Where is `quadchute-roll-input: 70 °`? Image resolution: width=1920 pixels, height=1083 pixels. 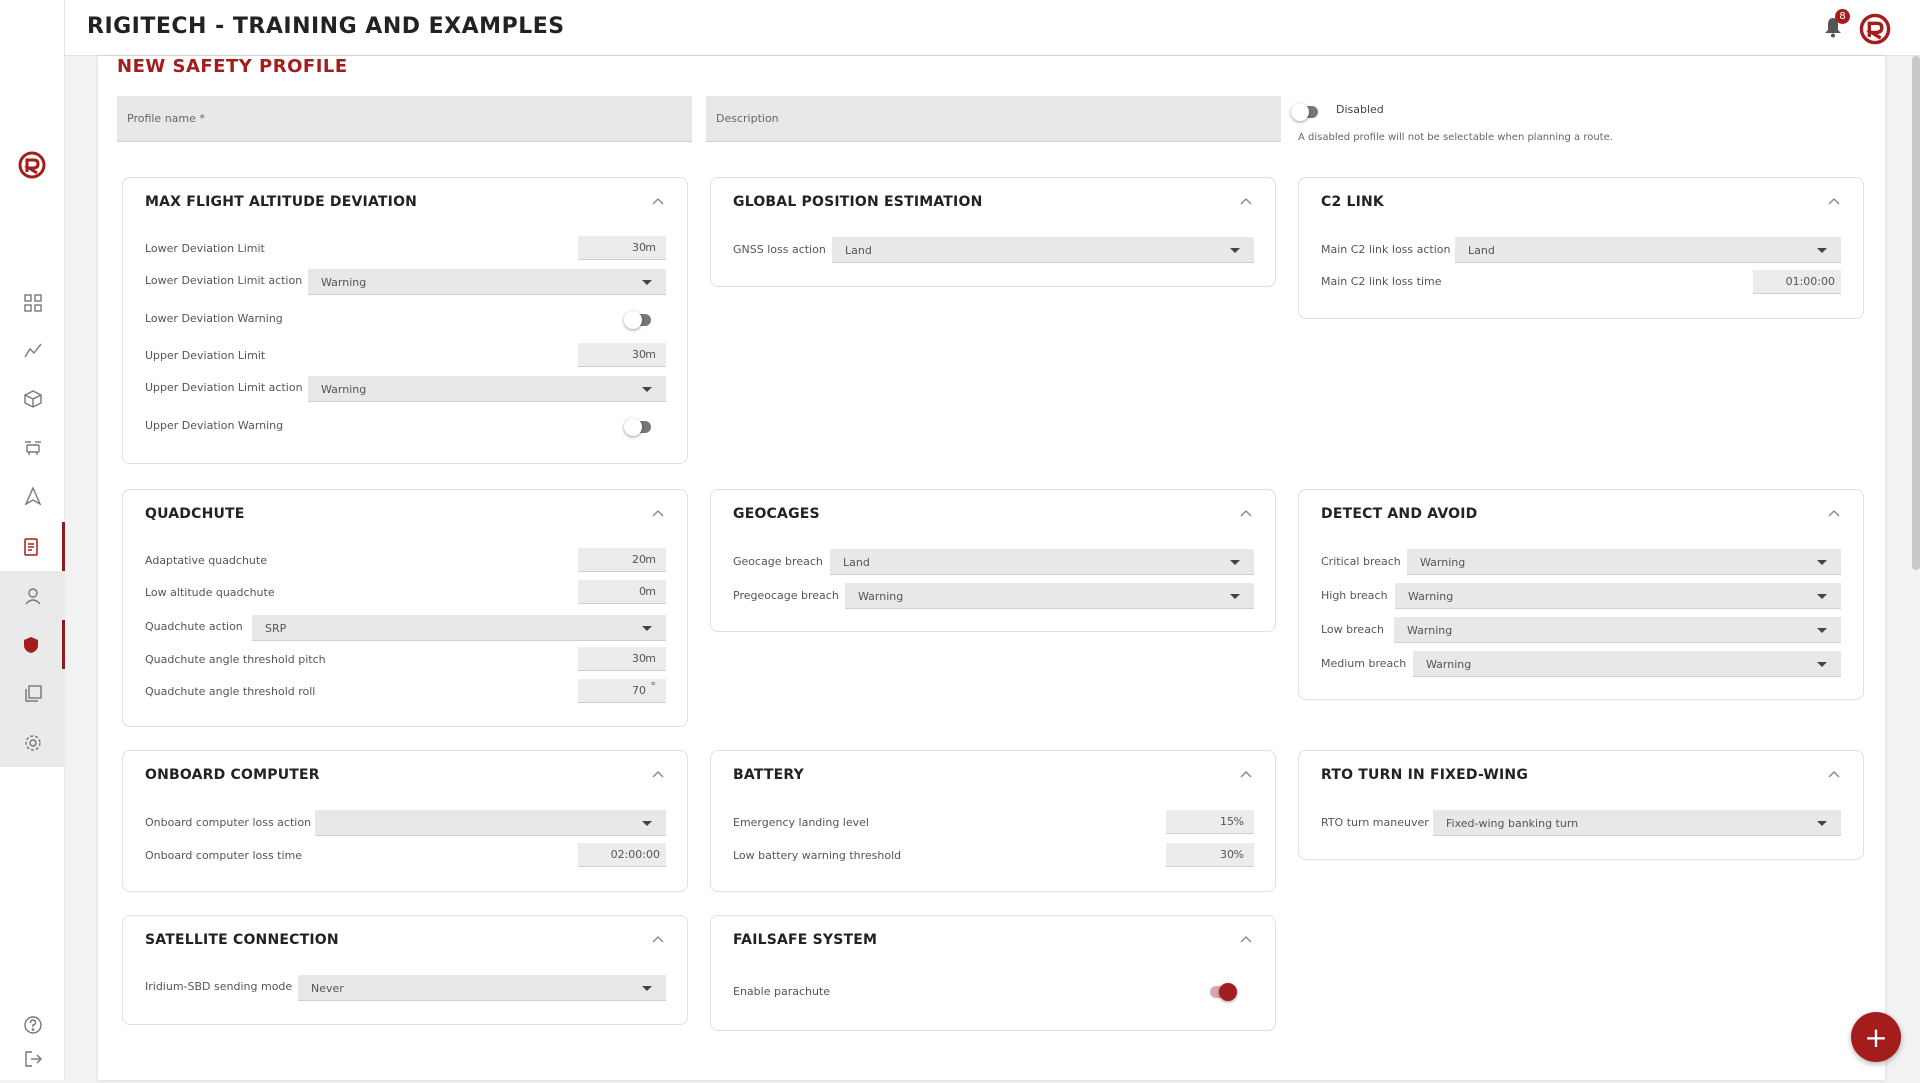 quadchute-roll-input: 70 ° is located at coordinates (622, 691).